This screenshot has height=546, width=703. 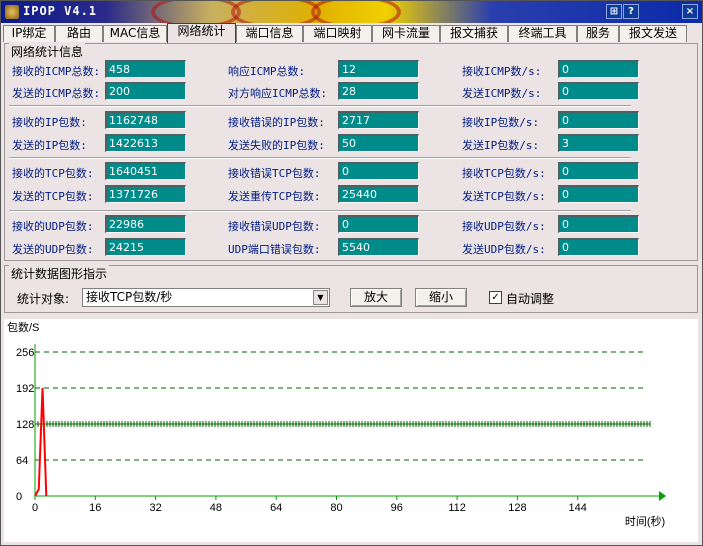 What do you see at coordinates (47, 51) in the screenshot?
I see `net-stats-title: 网络统计信息` at bounding box center [47, 51].